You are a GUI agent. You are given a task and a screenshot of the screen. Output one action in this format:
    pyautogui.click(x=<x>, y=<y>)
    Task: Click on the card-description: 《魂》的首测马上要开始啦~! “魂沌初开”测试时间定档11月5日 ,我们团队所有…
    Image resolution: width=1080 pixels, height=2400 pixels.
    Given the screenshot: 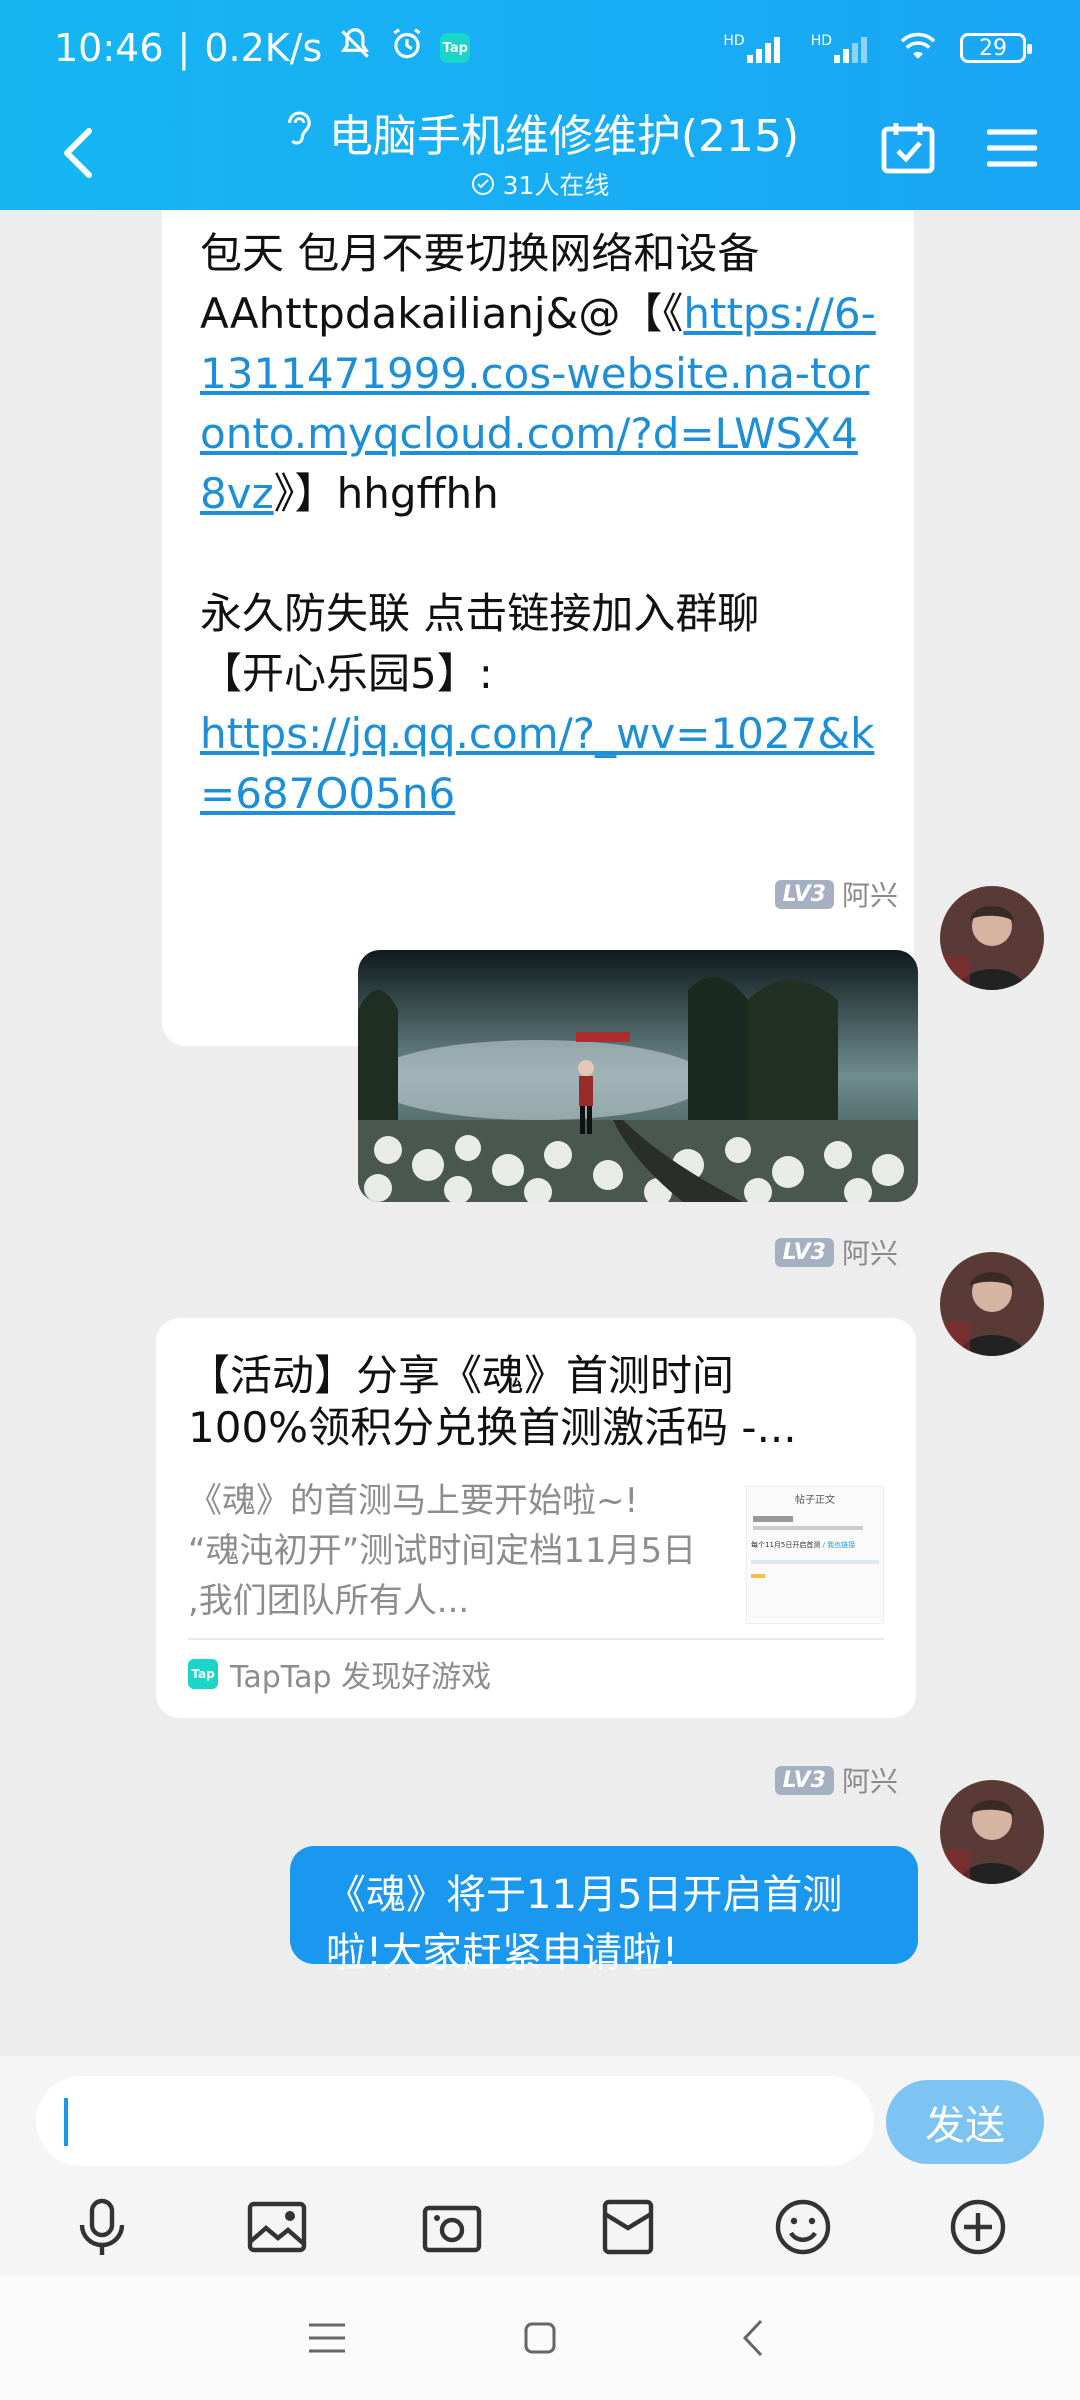 What is the action you would take?
    pyautogui.click(x=442, y=1551)
    